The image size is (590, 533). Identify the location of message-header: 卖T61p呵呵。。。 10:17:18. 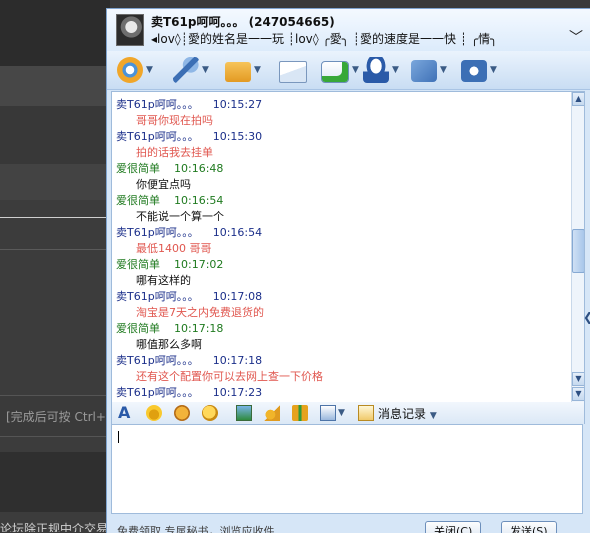
(189, 360).